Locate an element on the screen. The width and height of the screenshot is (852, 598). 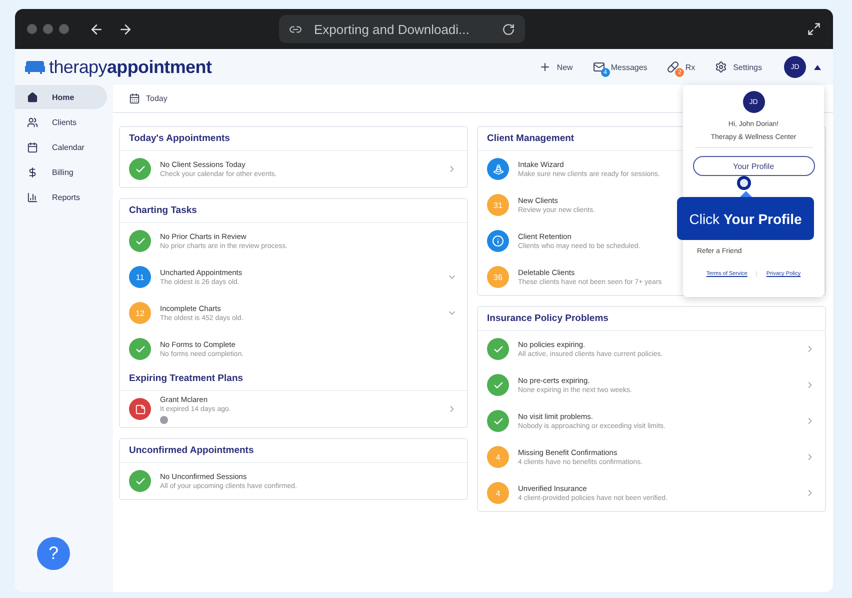
sidebar-item: Clients is located at coordinates (61, 122).